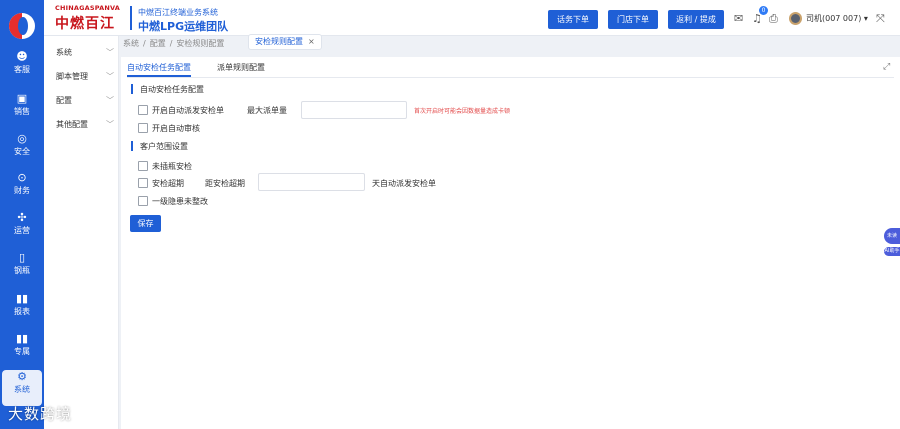 Image resolution: width=900 pixels, height=429 pixels. Describe the element at coordinates (159, 146) in the screenshot. I see `section-title-customer-scope: 客户范围设置` at that location.